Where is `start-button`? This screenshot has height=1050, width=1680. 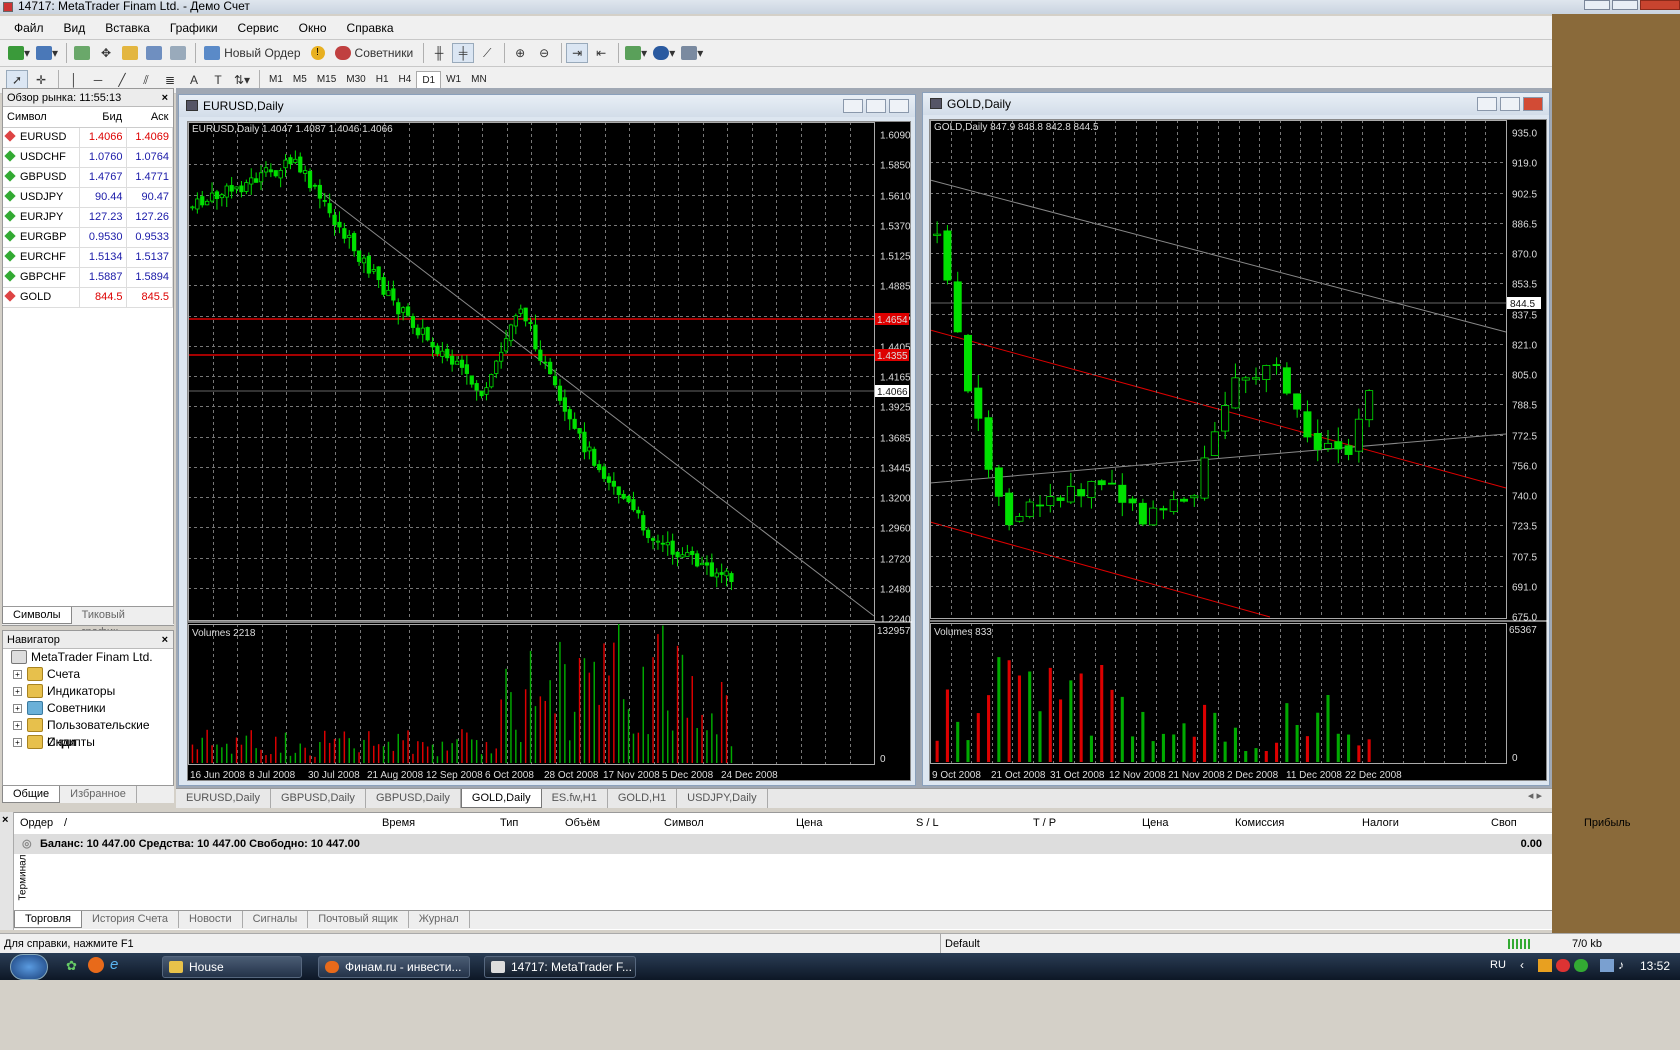
start-button is located at coordinates (29, 967).